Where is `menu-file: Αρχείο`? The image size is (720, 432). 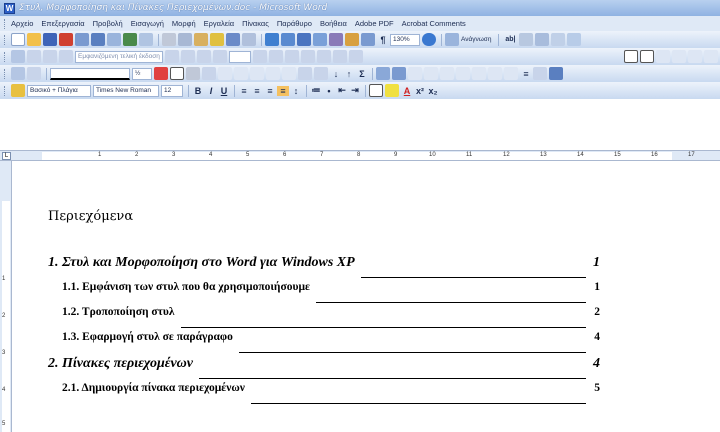
menu-file: Αρχείο is located at coordinates (22, 23).